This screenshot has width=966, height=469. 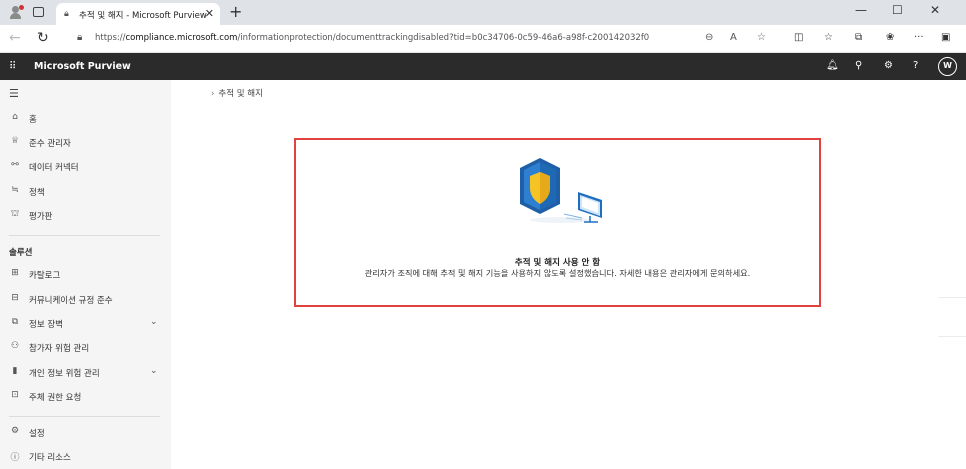 I want to click on chat-icon: ⊟, so click(x=15, y=298).